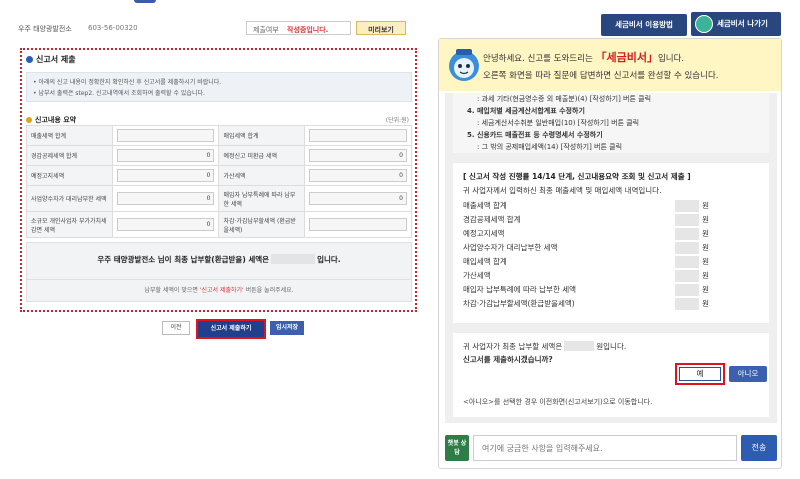 Image resolution: width=800 pixels, height=479 pixels. I want to click on list-item: 매출세액 합계 원, so click(586, 206).